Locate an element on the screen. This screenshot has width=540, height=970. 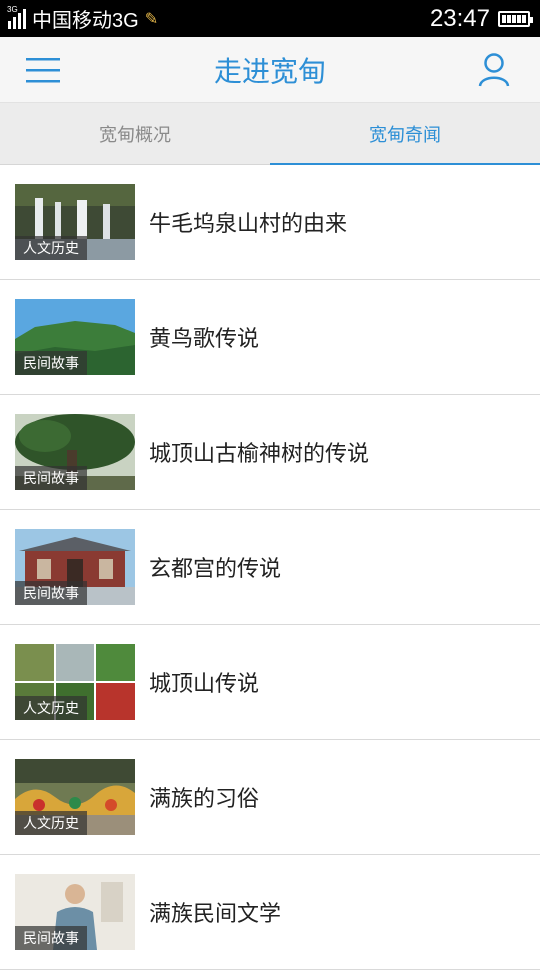
app-header: 走进宽甸 is located at coordinates (270, 70).